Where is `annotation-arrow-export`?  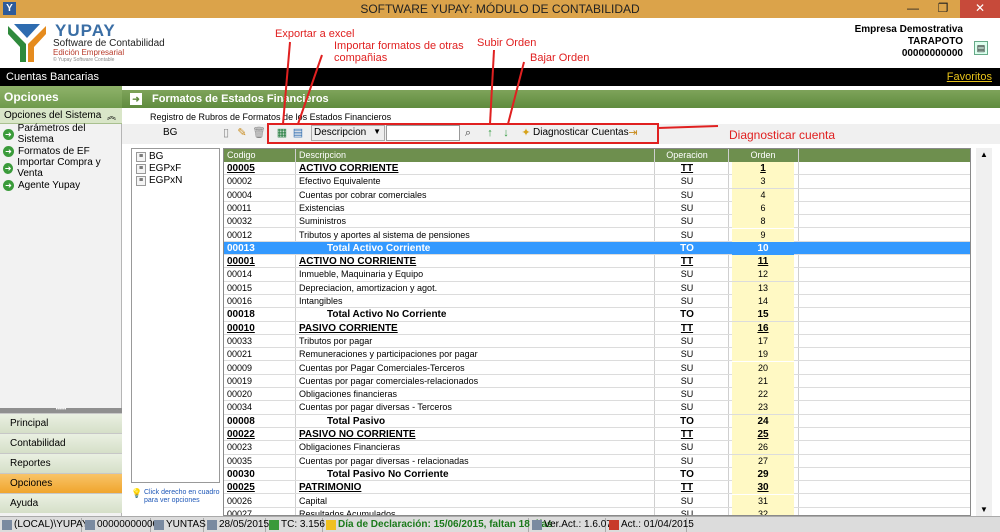
annotation-arrow-export is located at coordinates (286, 83).